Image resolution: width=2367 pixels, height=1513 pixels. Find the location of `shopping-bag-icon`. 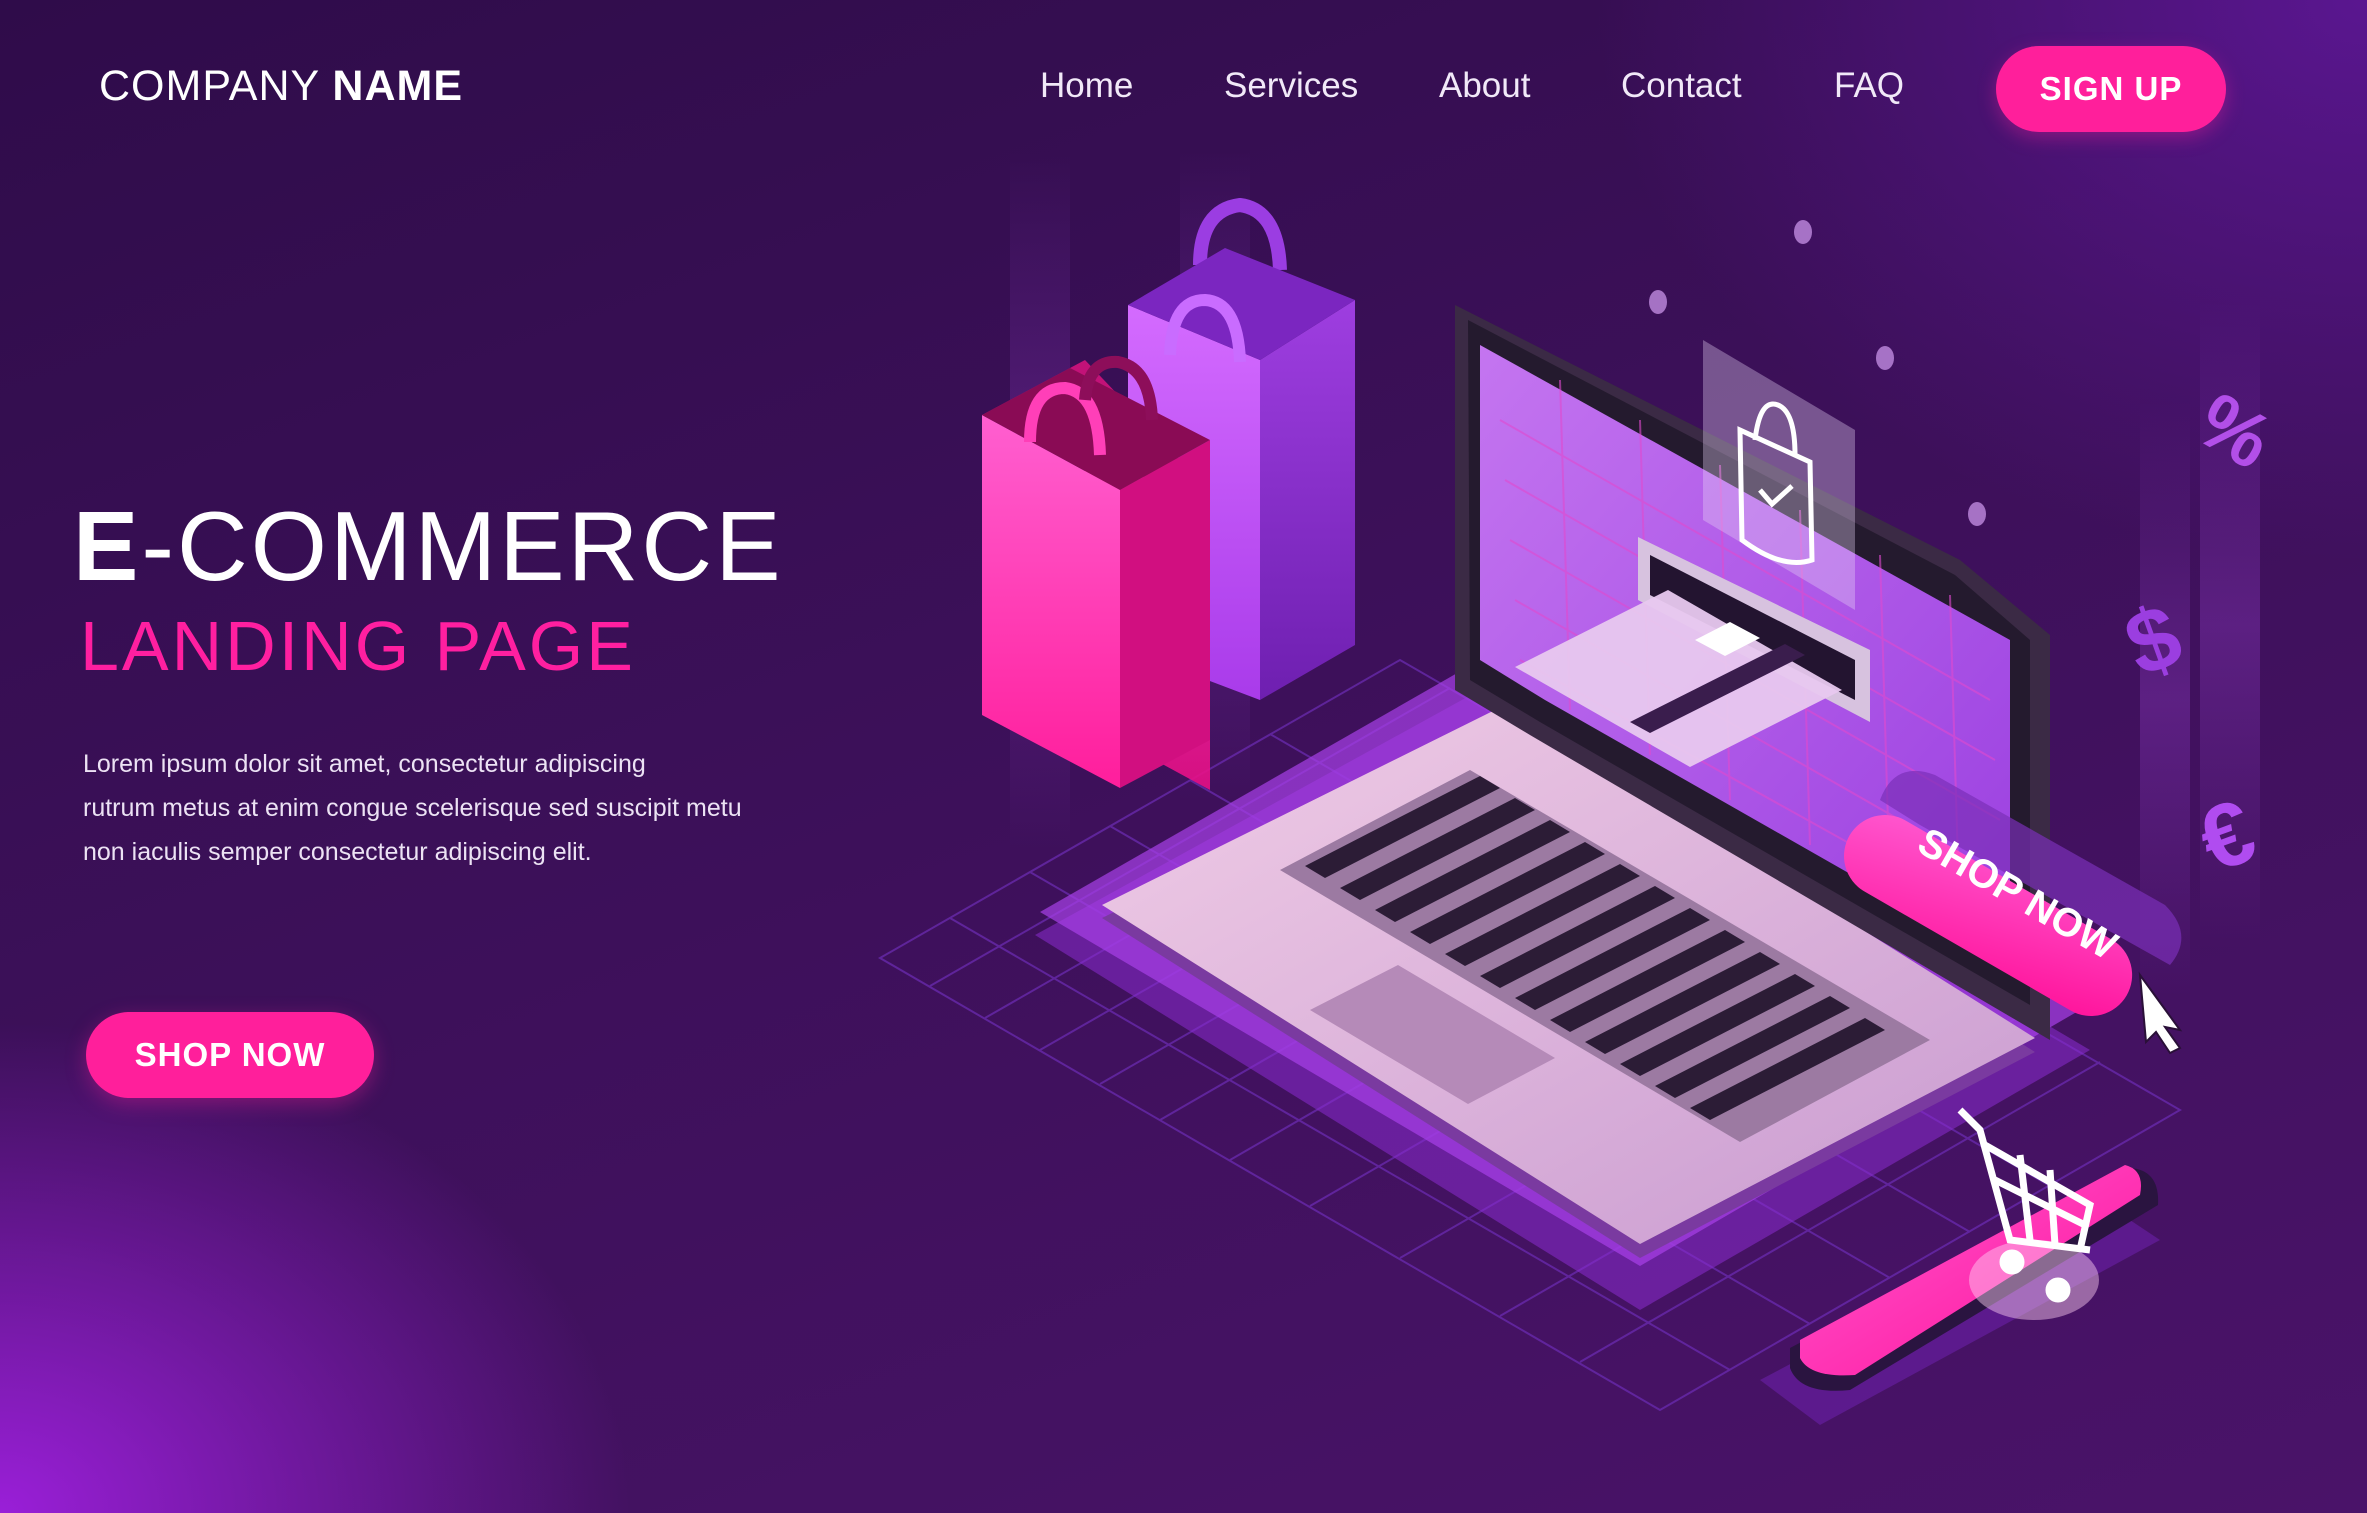

shopping-bag-icon is located at coordinates (1096, 572).